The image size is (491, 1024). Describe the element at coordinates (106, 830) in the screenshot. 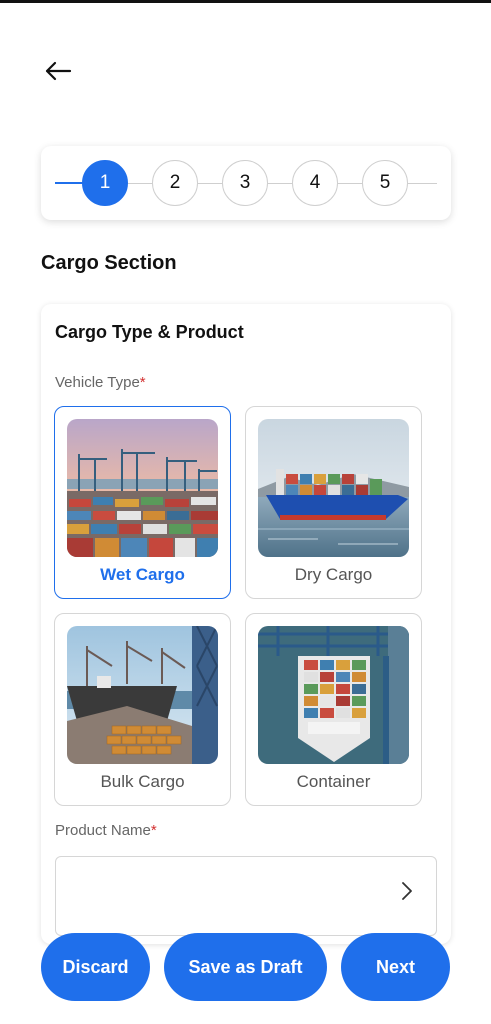

I see `product-name-label: Product Name*` at that location.